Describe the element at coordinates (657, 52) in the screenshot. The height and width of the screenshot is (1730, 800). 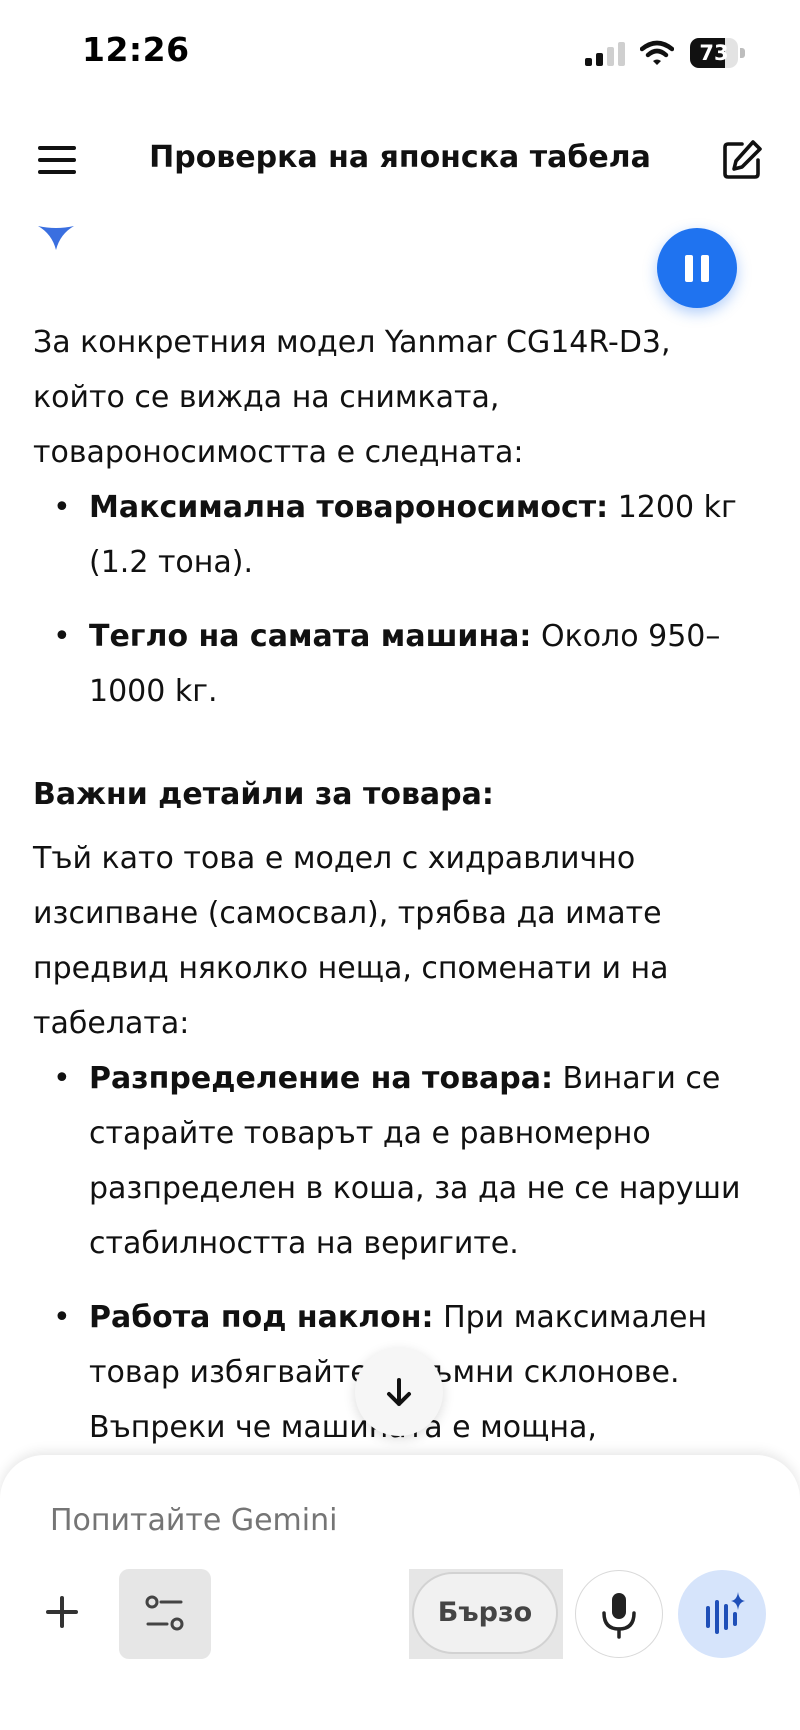
I see `wifi-icon` at that location.